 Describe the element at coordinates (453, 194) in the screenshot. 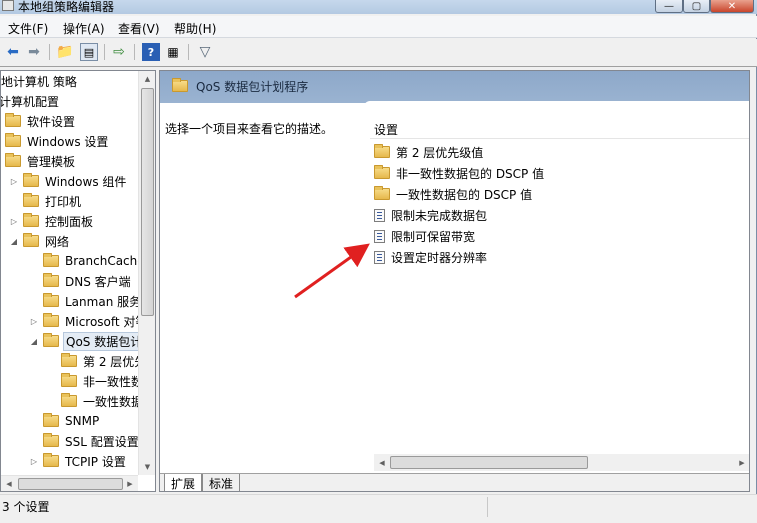

I see `list-item: 一致性数据包的 DSCP 值` at that location.